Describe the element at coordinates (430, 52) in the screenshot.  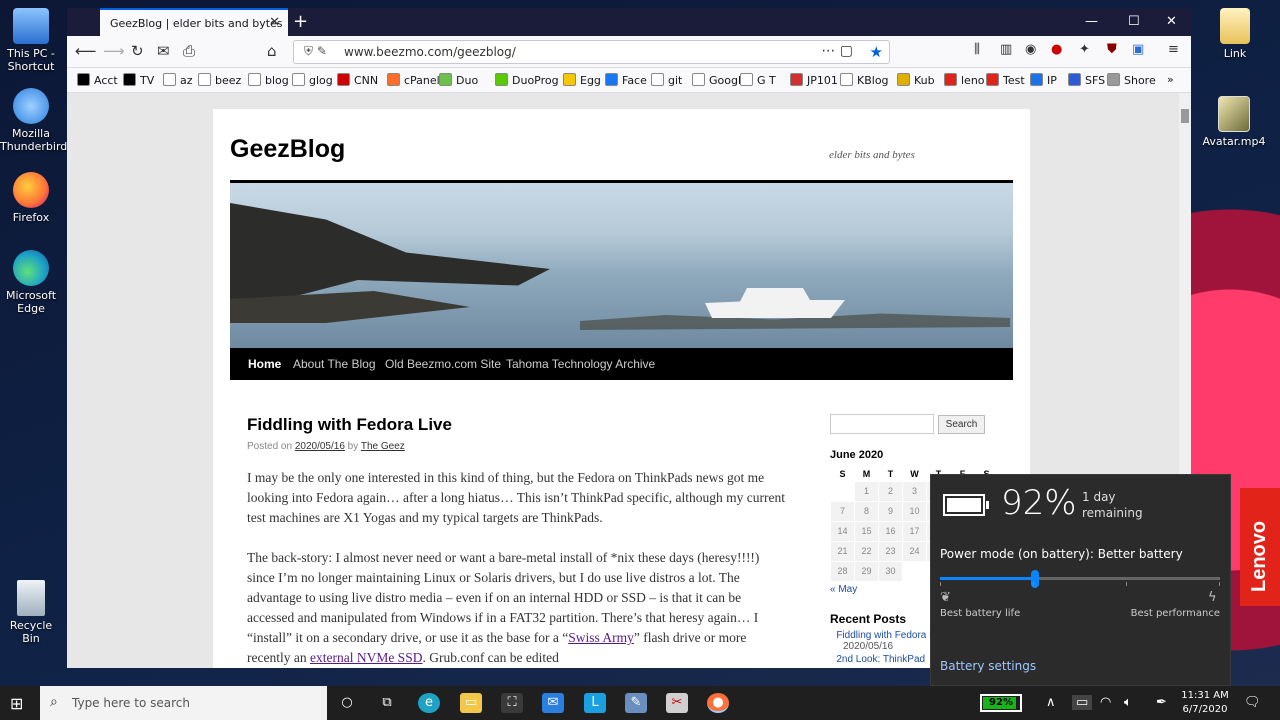
I see `url-text: www.beezmo.com/geezblog/` at that location.